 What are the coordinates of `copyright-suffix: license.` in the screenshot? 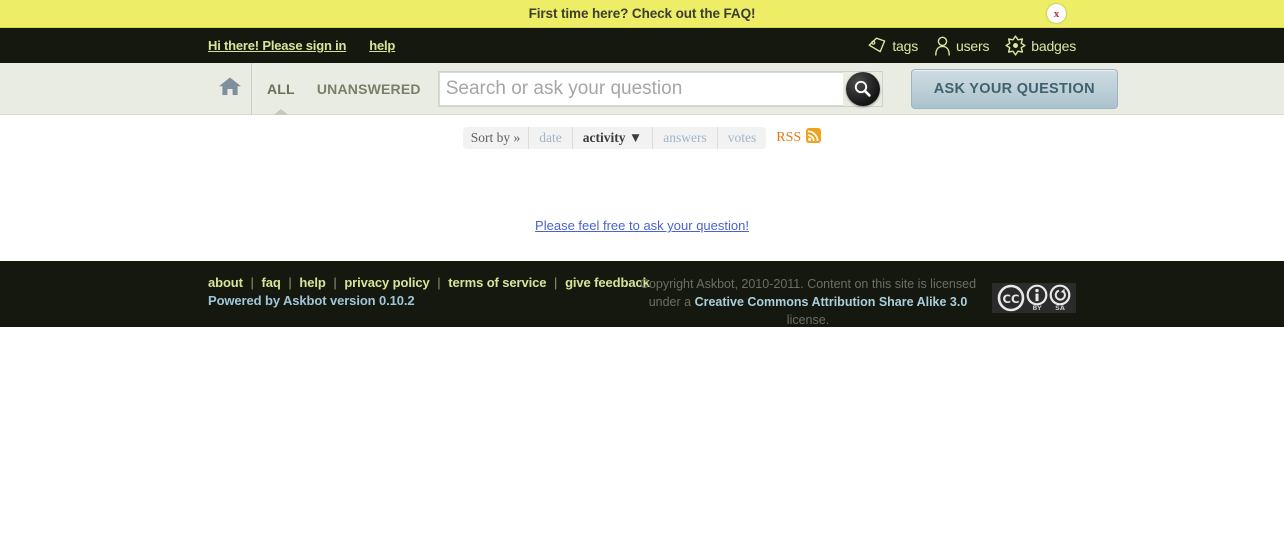 It's located at (808, 320).